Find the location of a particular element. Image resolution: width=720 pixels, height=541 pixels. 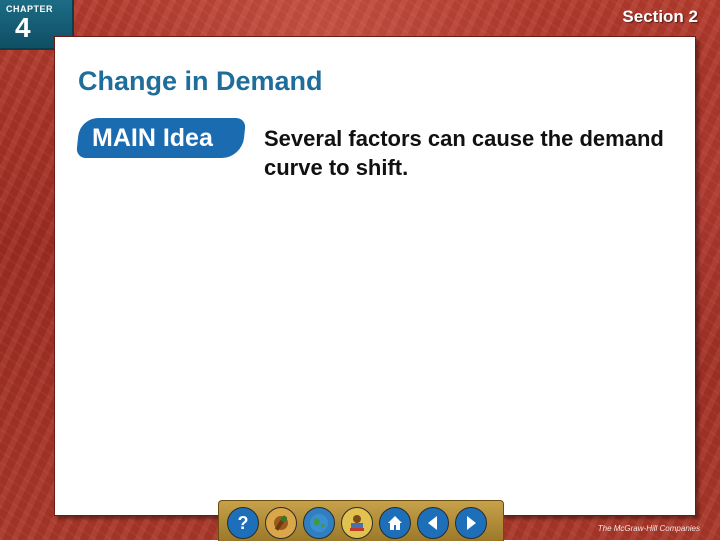

previous-button is located at coordinates (433, 523).